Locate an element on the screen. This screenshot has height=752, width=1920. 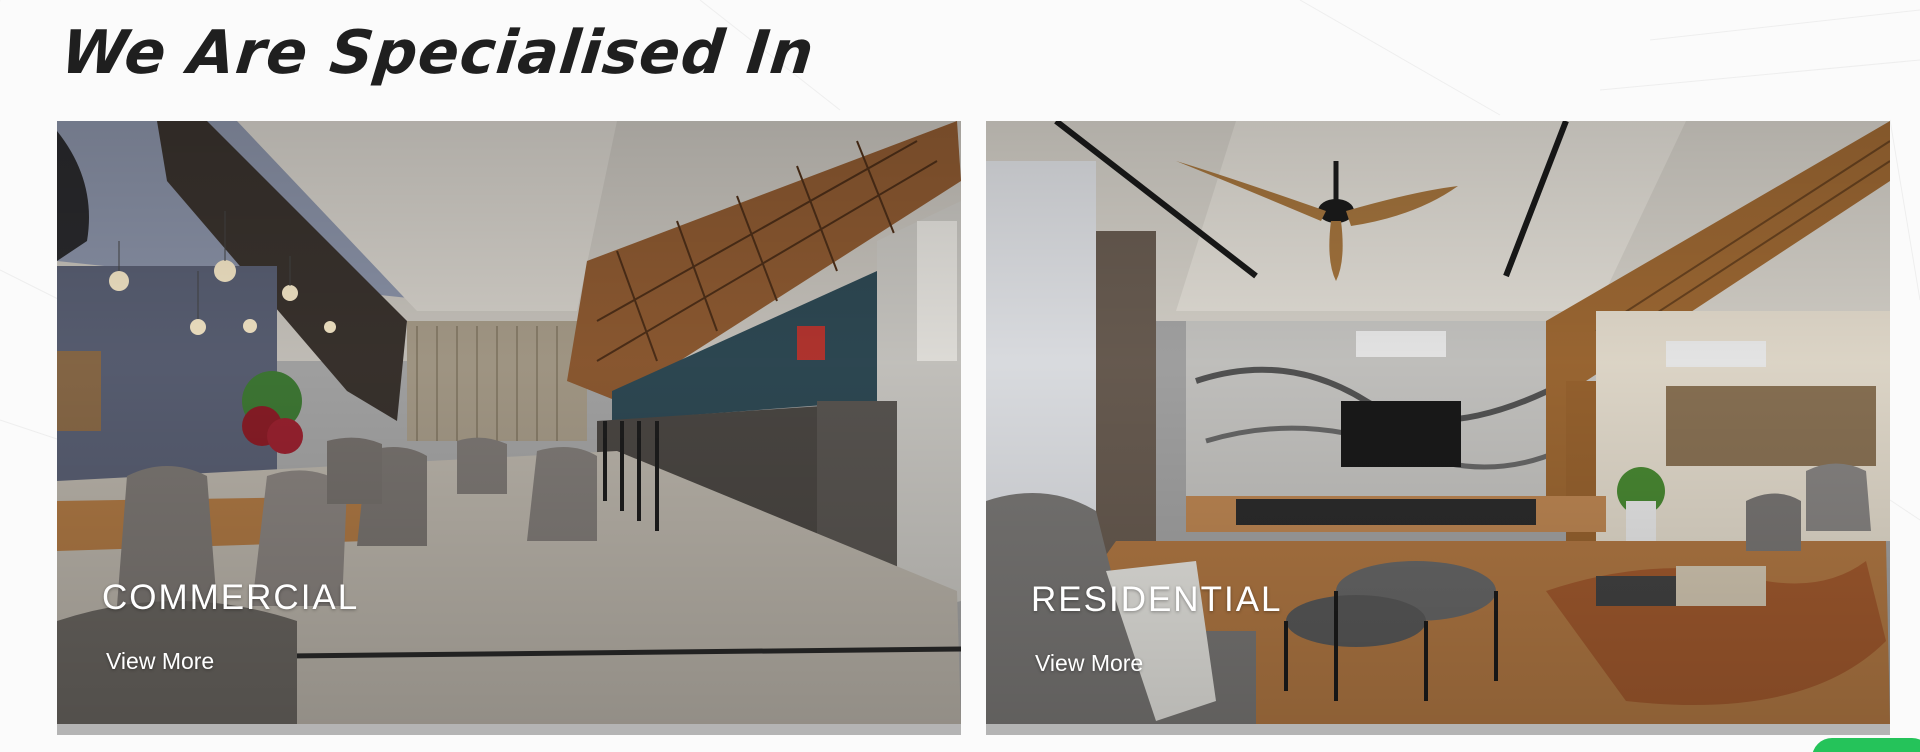
section-heading: We Are Specialised In is located at coordinates (438, 53).